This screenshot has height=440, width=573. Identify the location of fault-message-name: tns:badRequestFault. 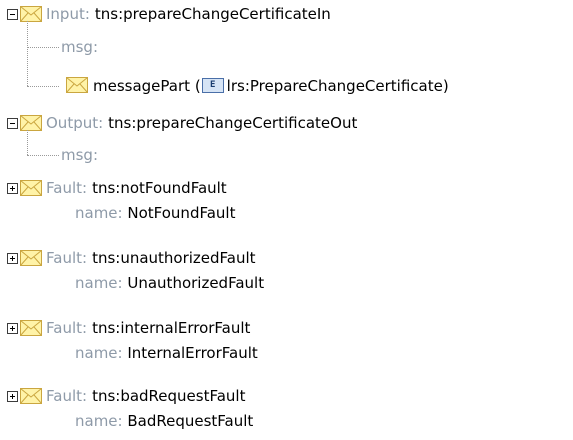
(169, 396).